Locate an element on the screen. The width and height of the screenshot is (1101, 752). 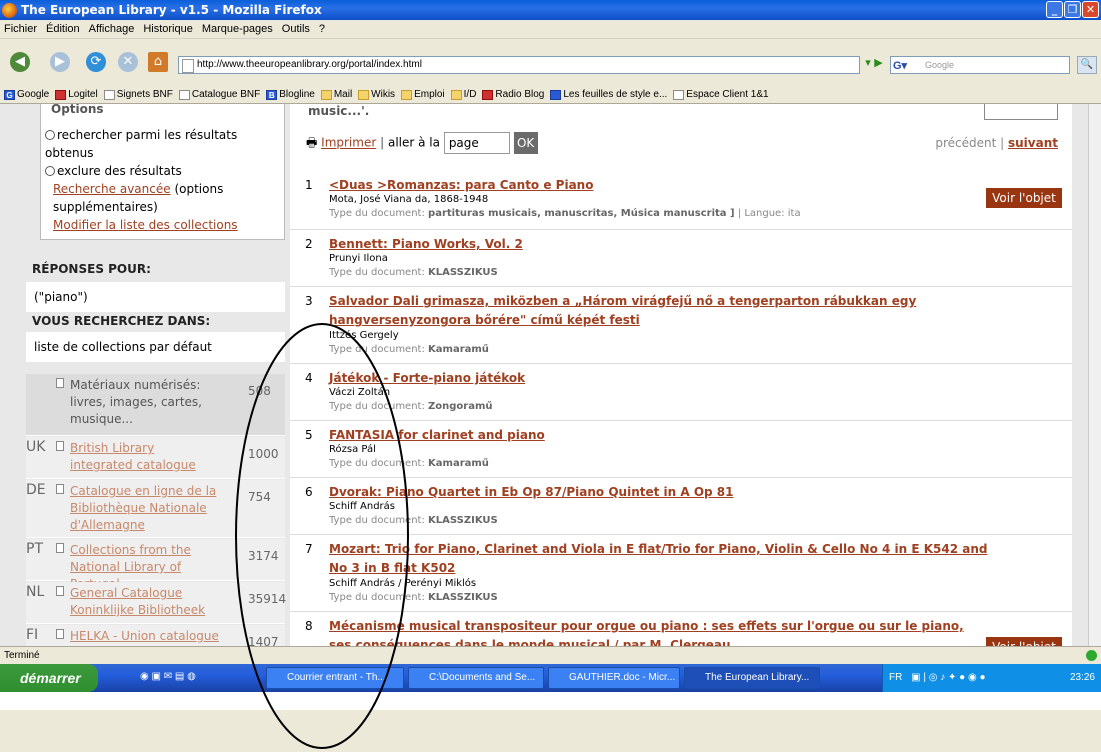
result-author: Prunyi Ilona is located at coordinates (358, 258).